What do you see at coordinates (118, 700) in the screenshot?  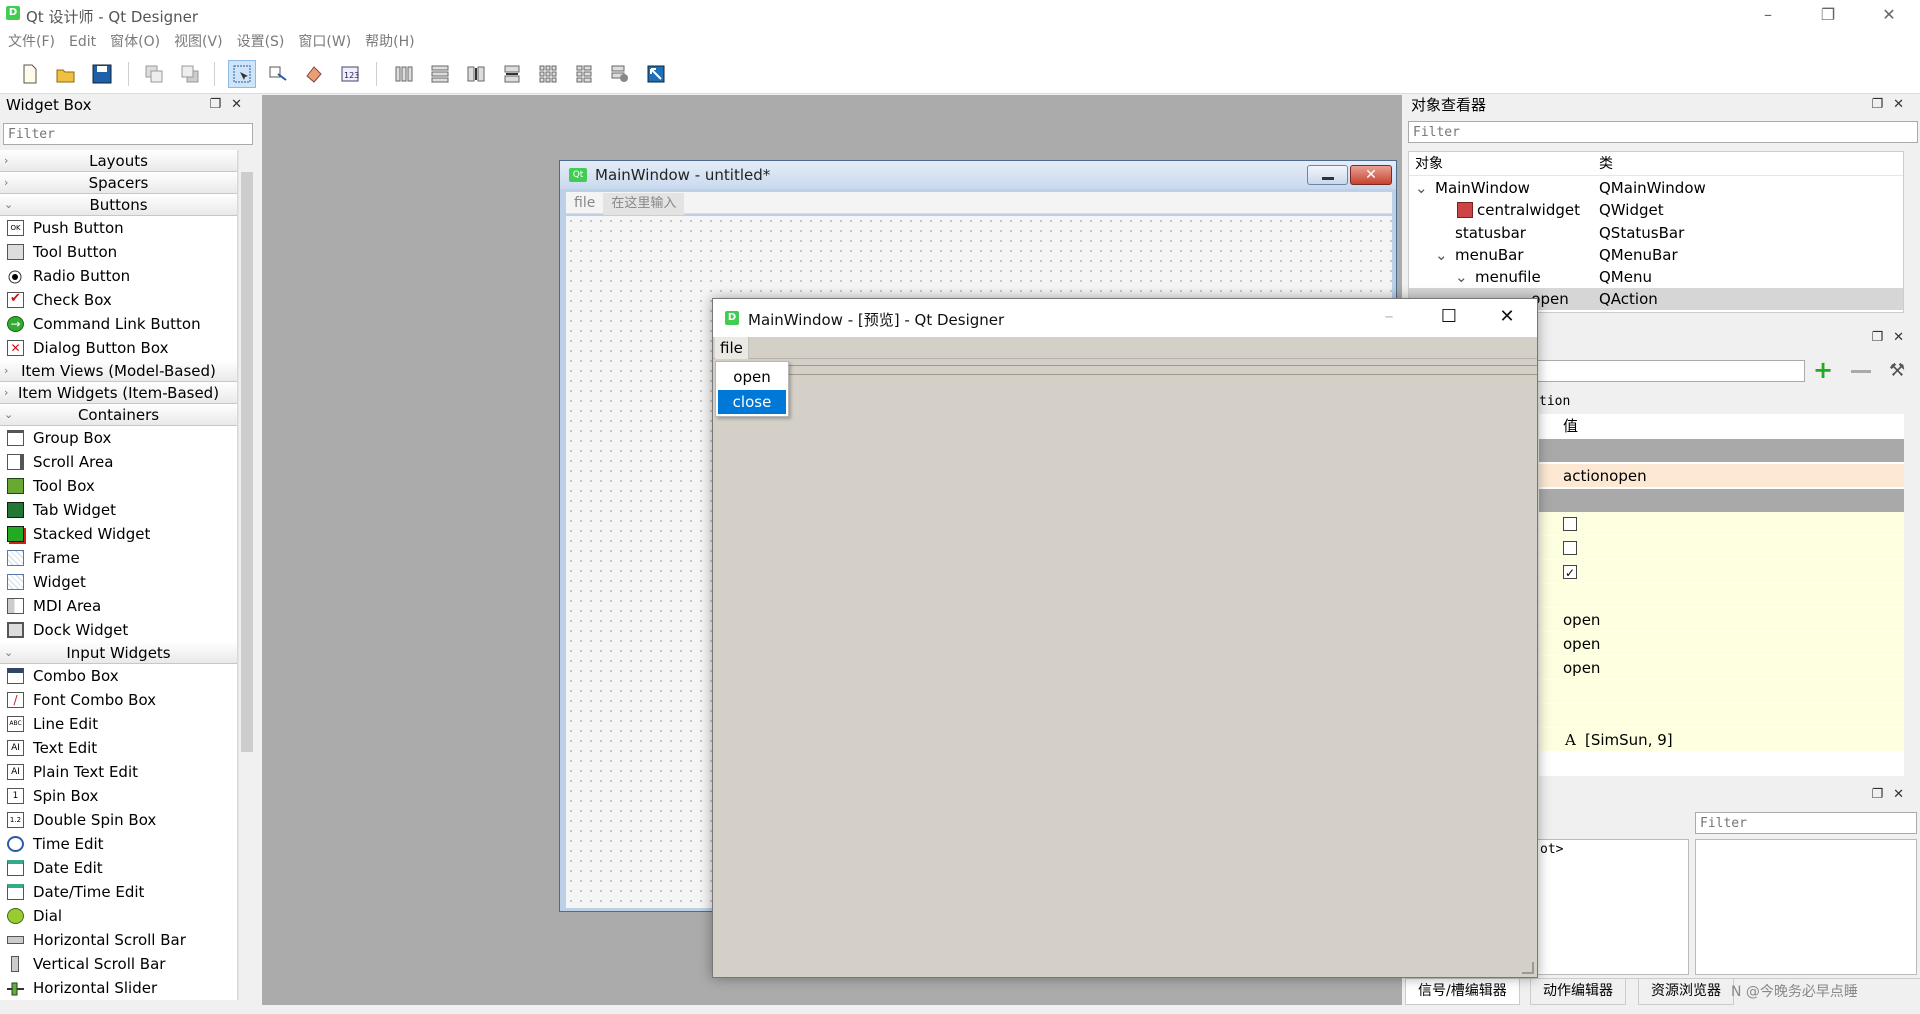 I see `widget-font-combo-box: / Font Combo Box` at bounding box center [118, 700].